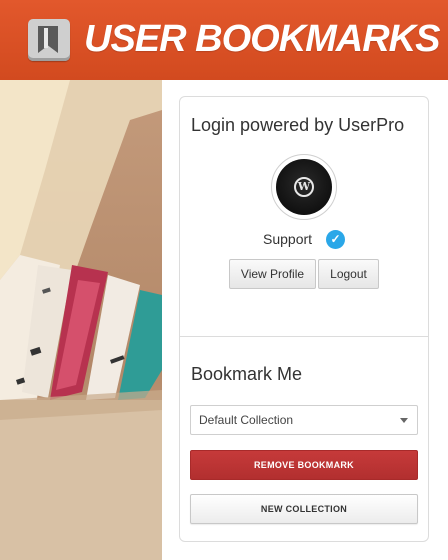 The image size is (448, 560). I want to click on bookmark-widget-title: Bookmark Me, so click(247, 374).